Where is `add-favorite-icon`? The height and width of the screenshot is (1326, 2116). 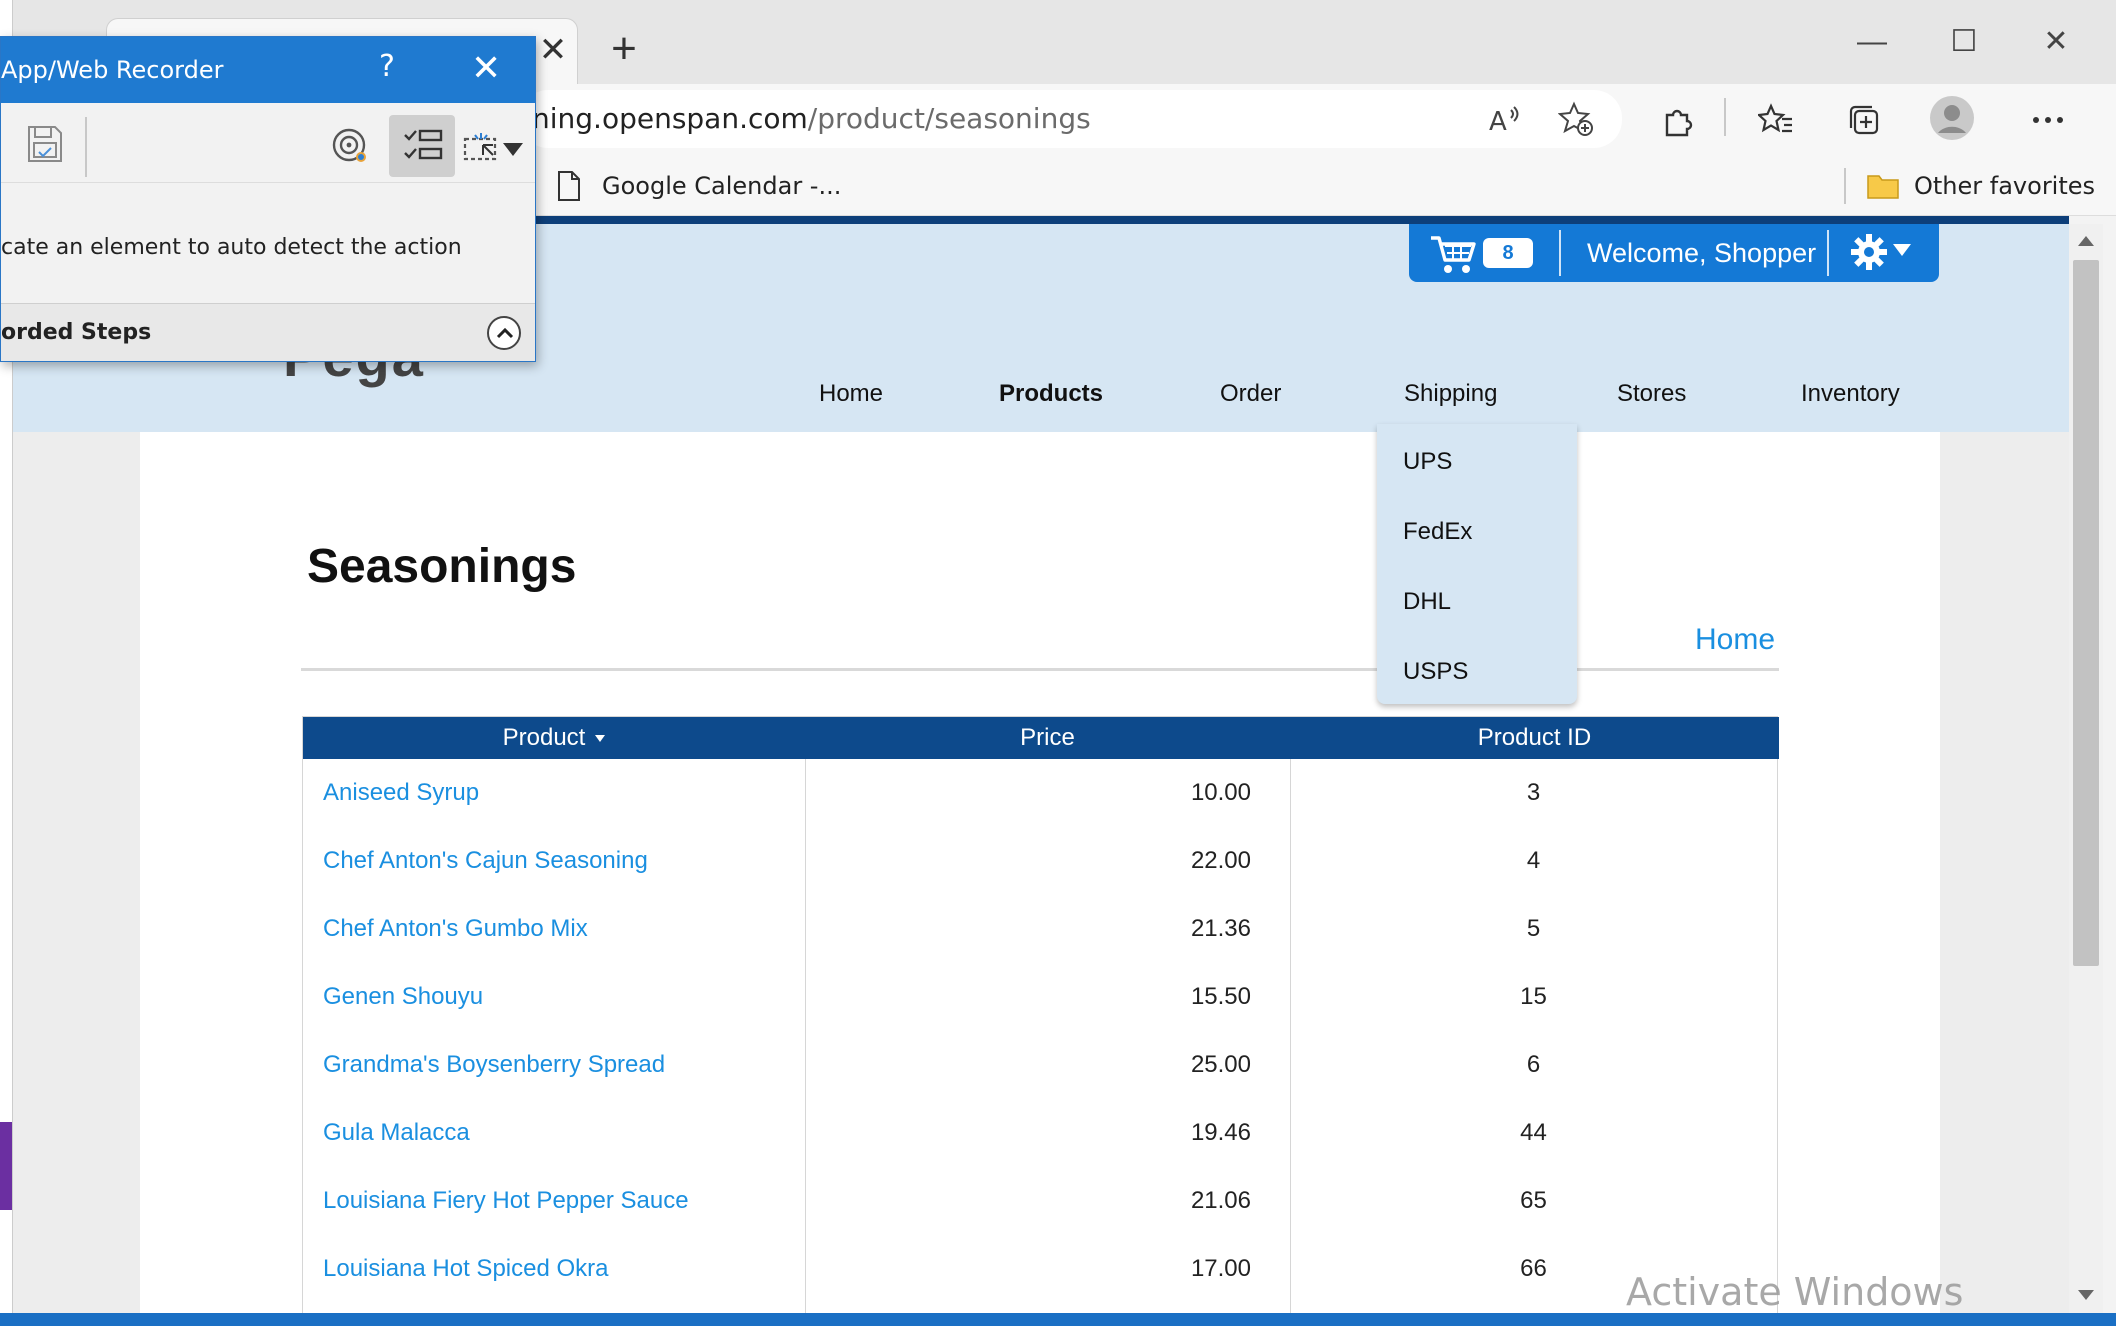 add-favorite-icon is located at coordinates (1576, 119).